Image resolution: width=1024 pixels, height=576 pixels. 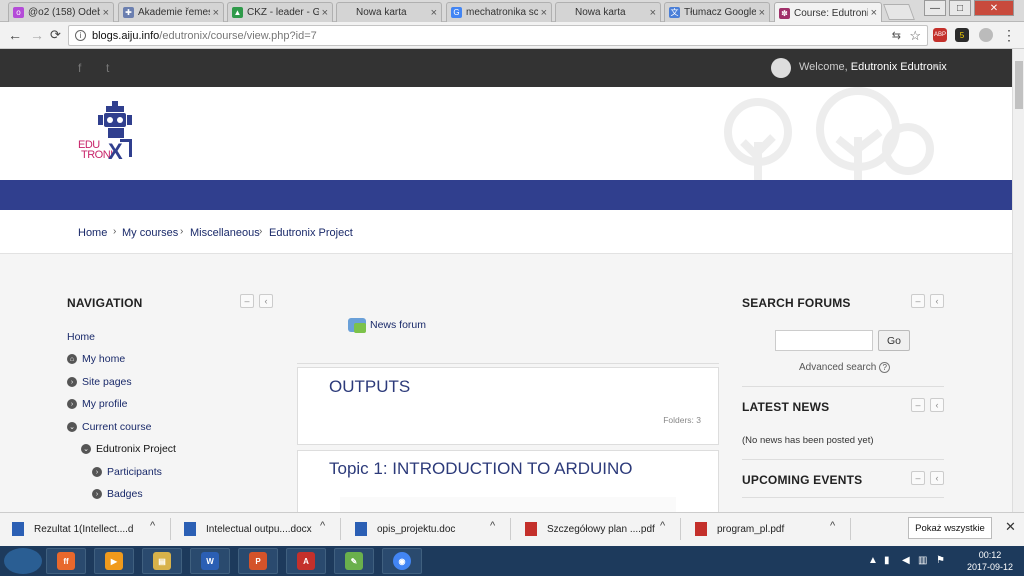 What do you see at coordinates (96, 359) in the screenshot?
I see `nav-item: ⌂ My home` at bounding box center [96, 359].